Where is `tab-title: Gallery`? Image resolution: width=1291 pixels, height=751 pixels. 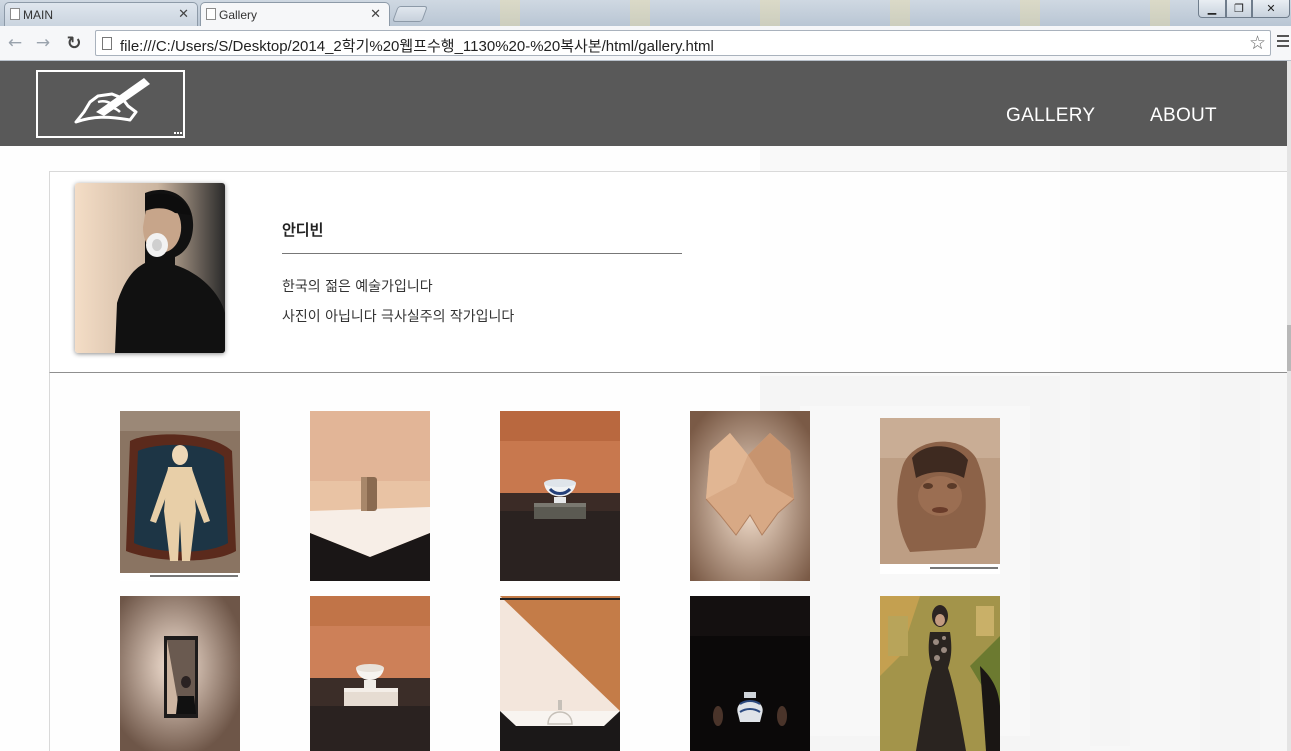 tab-title: Gallery is located at coordinates (238, 14).